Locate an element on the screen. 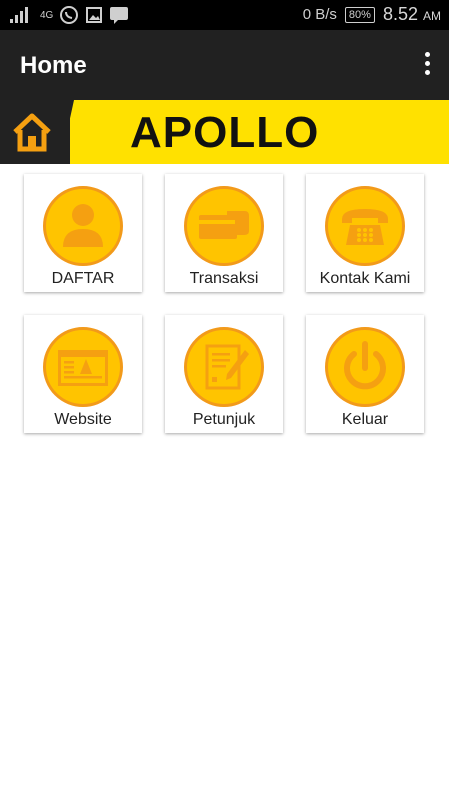 This screenshot has width=449, height=800. status-right: 0 B/s 80% 8.52 AM is located at coordinates (372, 14).